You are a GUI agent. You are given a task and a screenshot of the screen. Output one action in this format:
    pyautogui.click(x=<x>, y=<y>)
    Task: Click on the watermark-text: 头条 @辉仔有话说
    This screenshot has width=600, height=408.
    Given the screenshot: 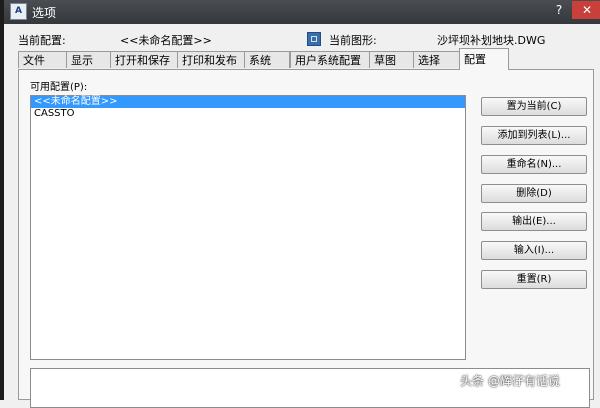 What is the action you would take?
    pyautogui.click(x=510, y=381)
    